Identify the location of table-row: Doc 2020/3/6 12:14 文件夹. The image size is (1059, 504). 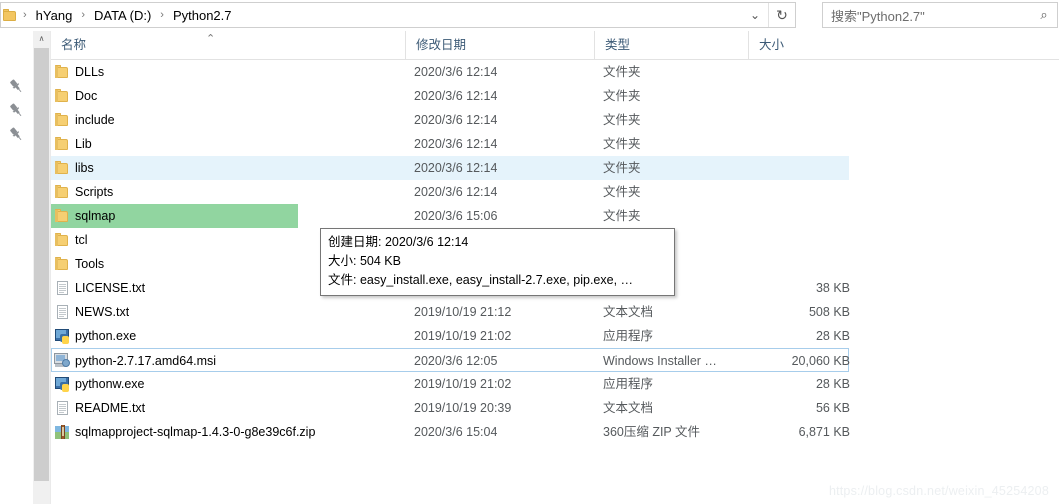
(450, 96).